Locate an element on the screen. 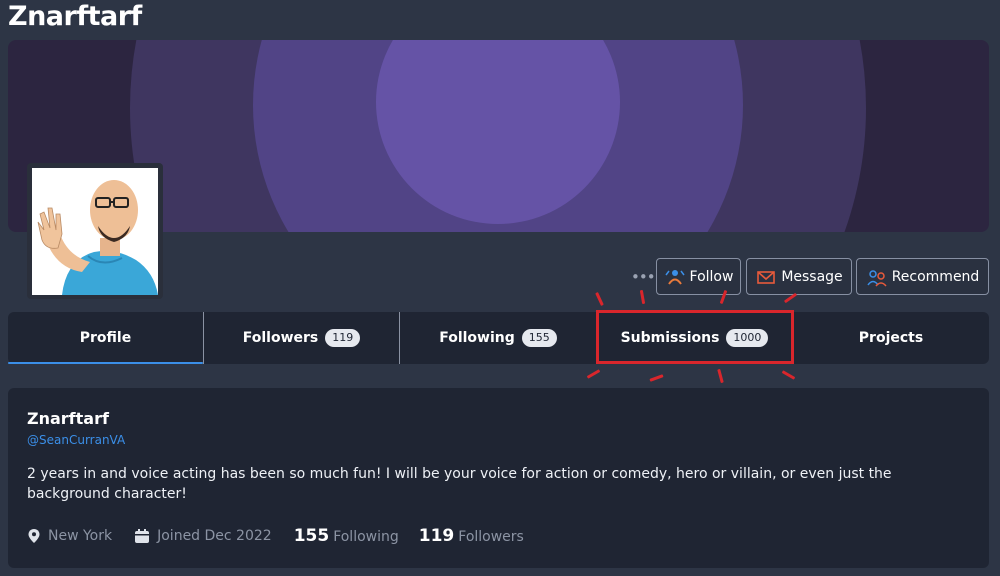 This screenshot has width=1000, height=576. avatar-frame is located at coordinates (95, 231).